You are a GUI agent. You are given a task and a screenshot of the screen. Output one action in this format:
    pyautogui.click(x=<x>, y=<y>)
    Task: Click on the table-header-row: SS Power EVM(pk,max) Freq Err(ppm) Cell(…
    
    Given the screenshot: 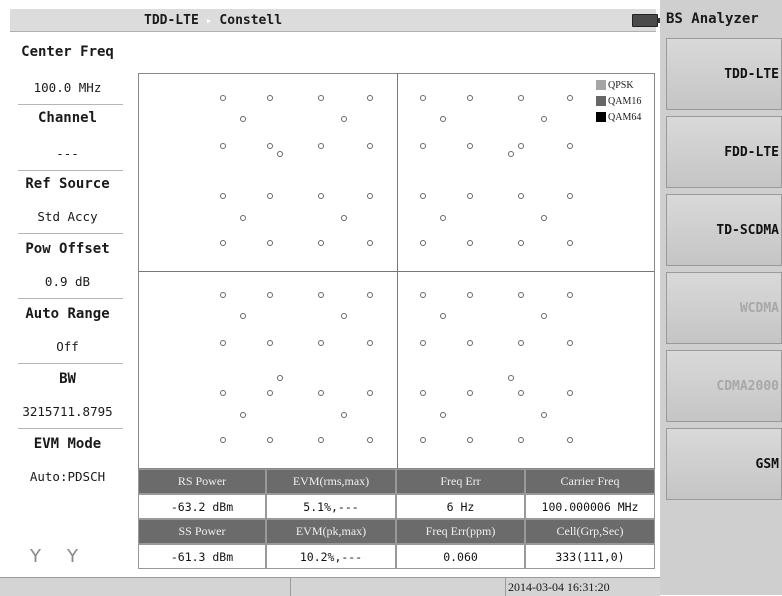 What is the action you would take?
    pyautogui.click(x=396, y=531)
    